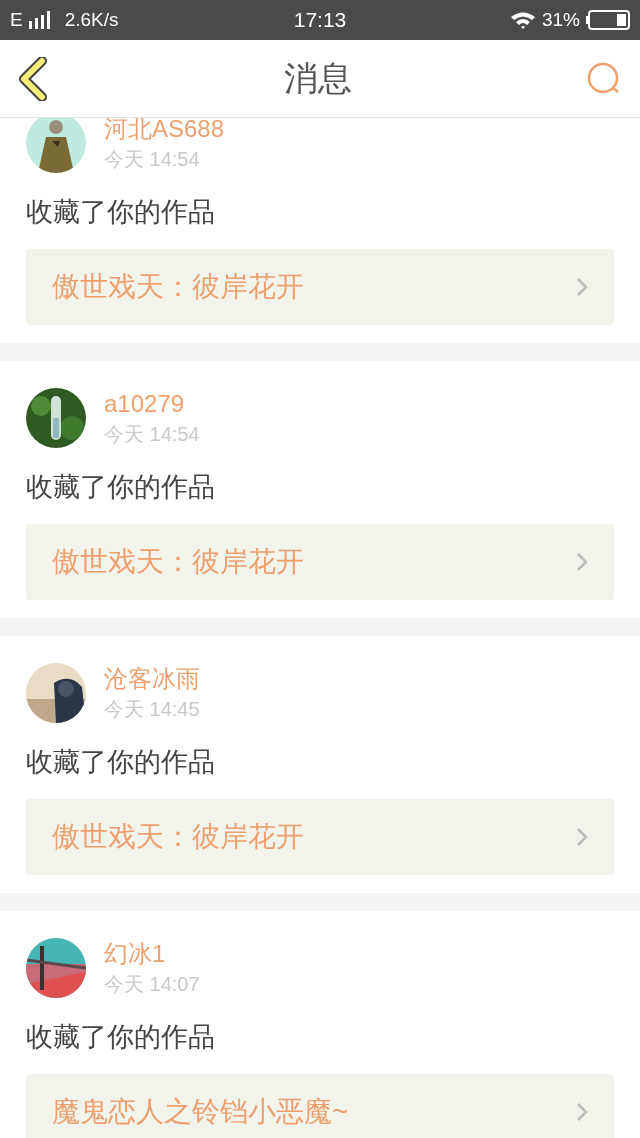 The width and height of the screenshot is (640, 1138). I want to click on user-name: 幻冰1, so click(152, 954).